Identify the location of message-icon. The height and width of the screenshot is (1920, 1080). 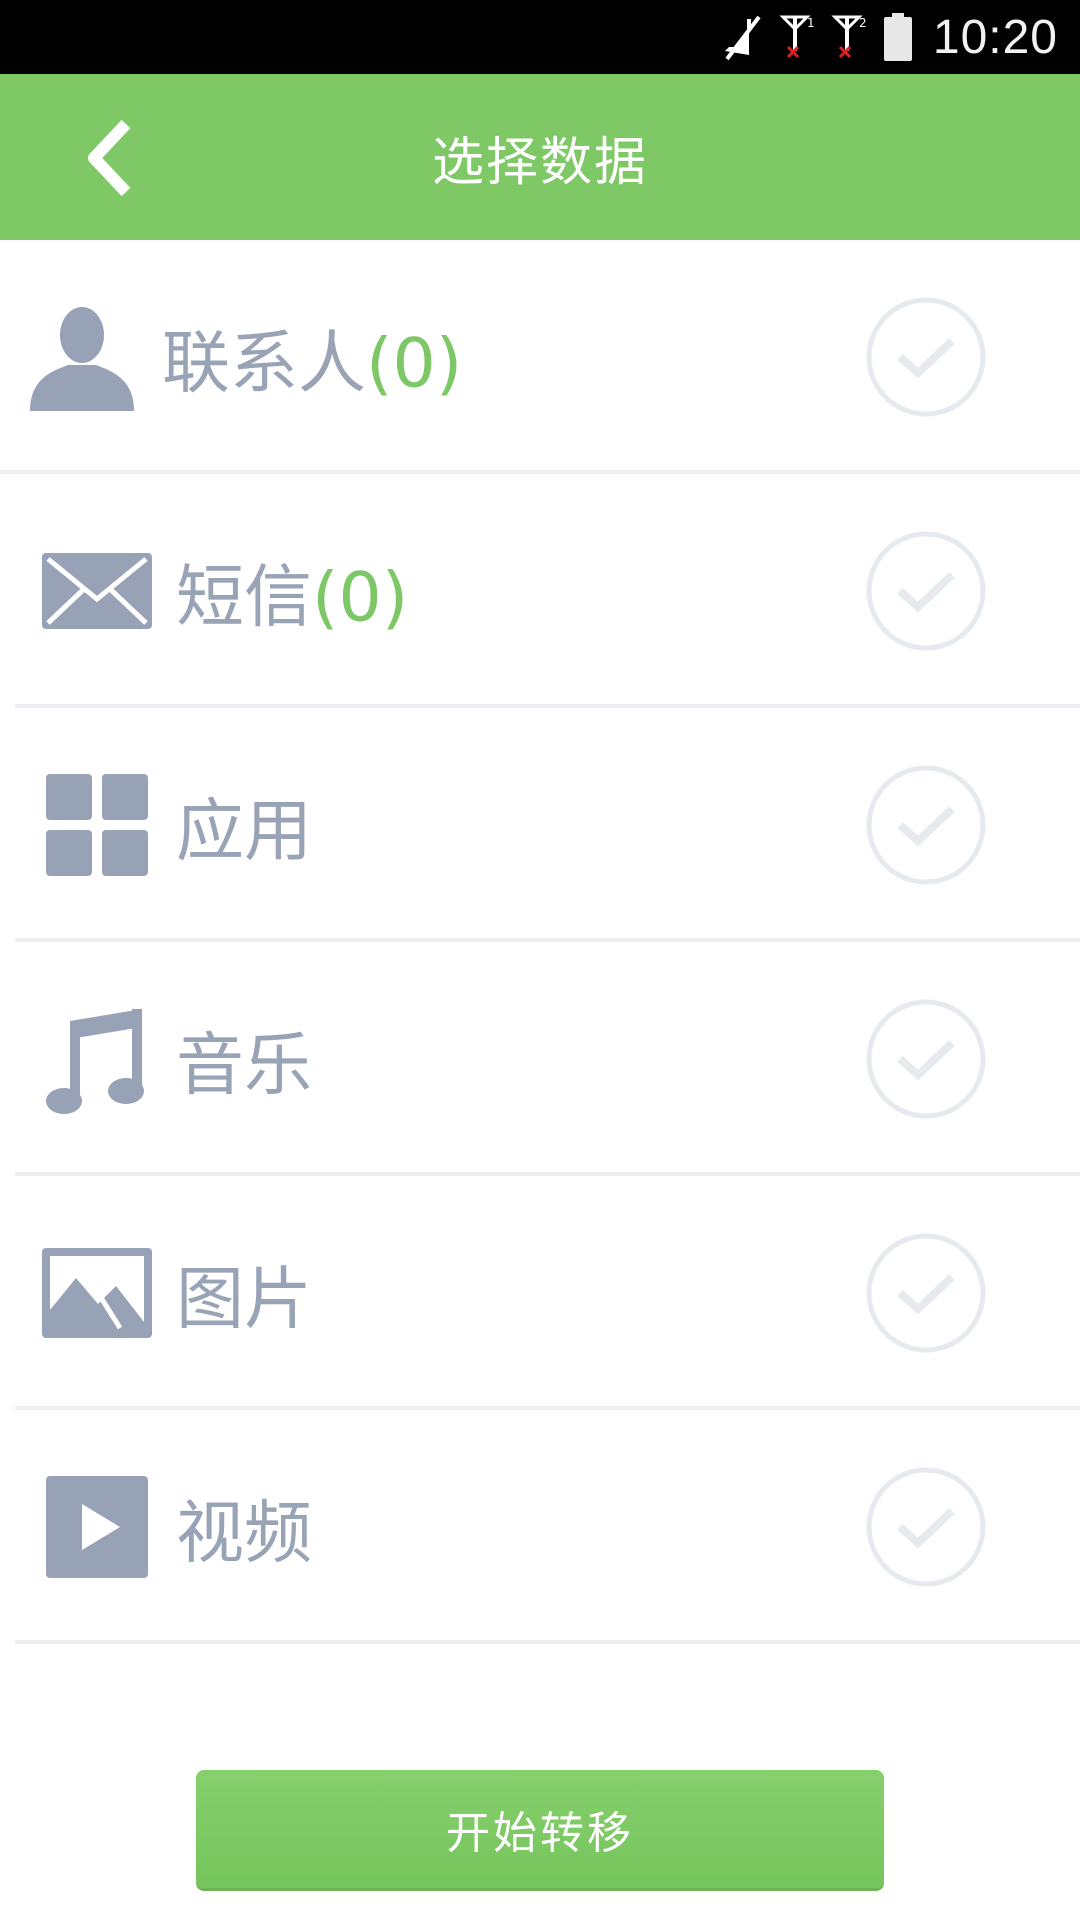
(97, 591).